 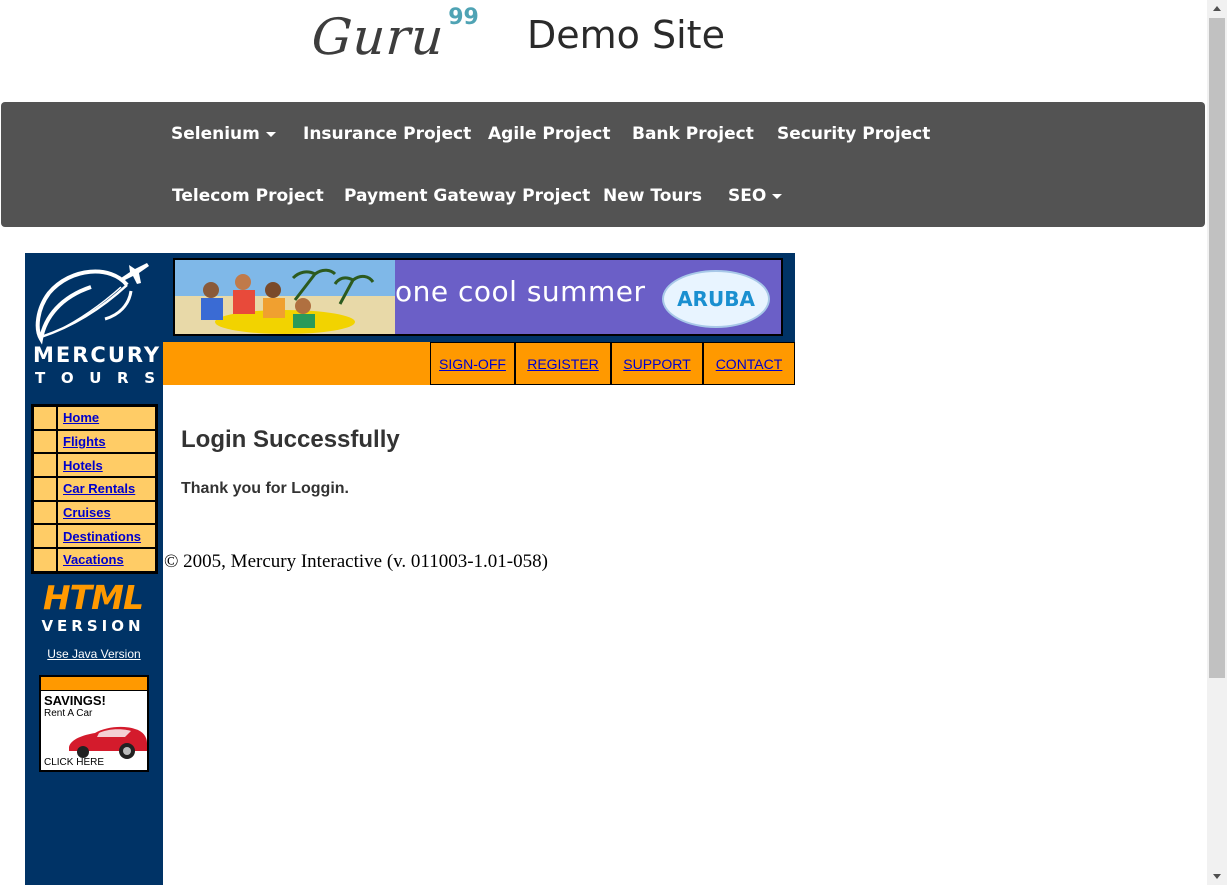 I want to click on top-links: SIGN-OFF REGISTER SUPPORT CONTACT, so click(x=612, y=363).